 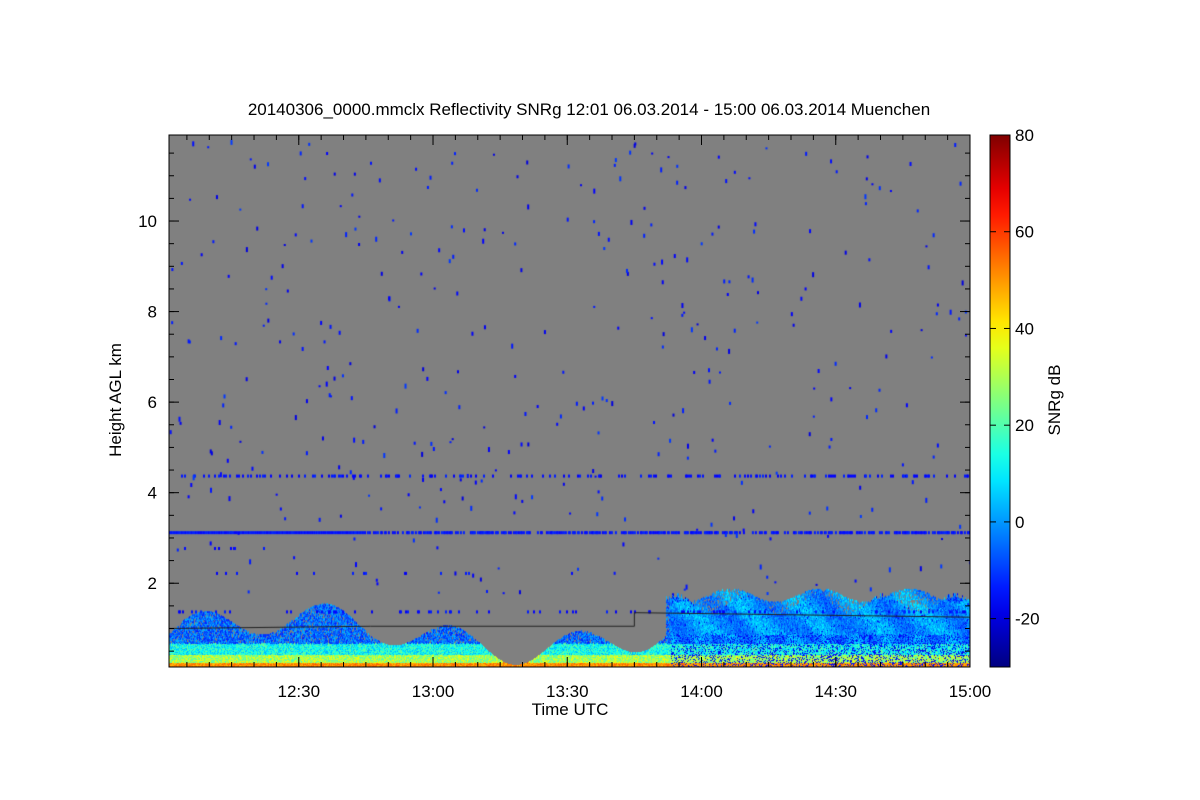 What do you see at coordinates (835, 691) in the screenshot?
I see `x-tick-label: 14:30` at bounding box center [835, 691].